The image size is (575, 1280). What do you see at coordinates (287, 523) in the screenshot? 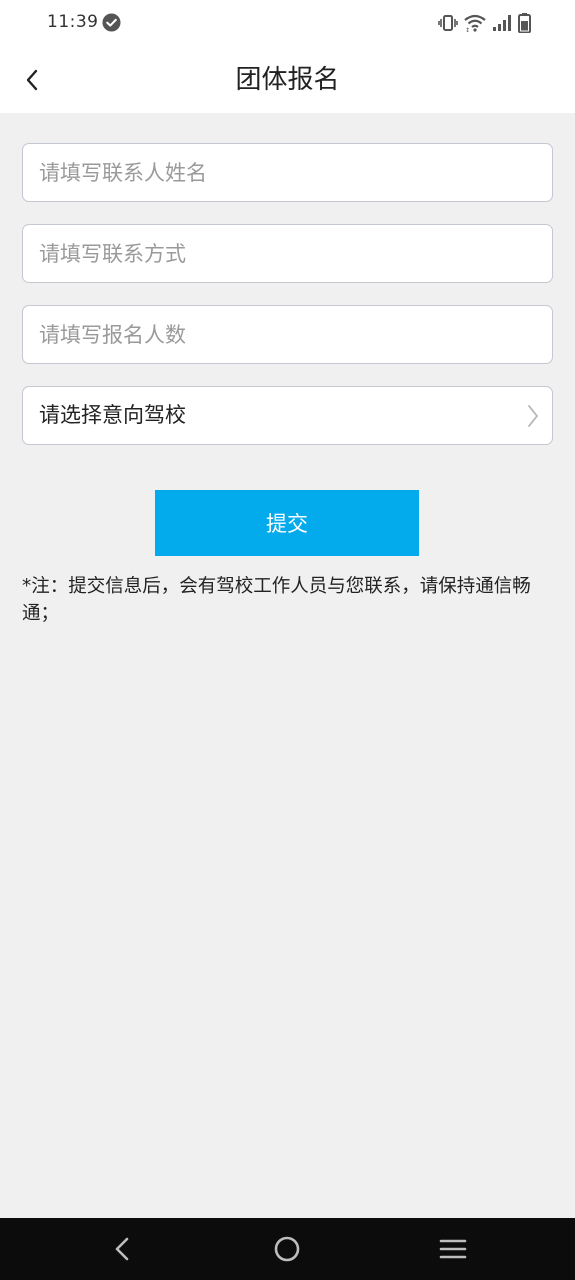
I see `submit-button: 提交` at bounding box center [287, 523].